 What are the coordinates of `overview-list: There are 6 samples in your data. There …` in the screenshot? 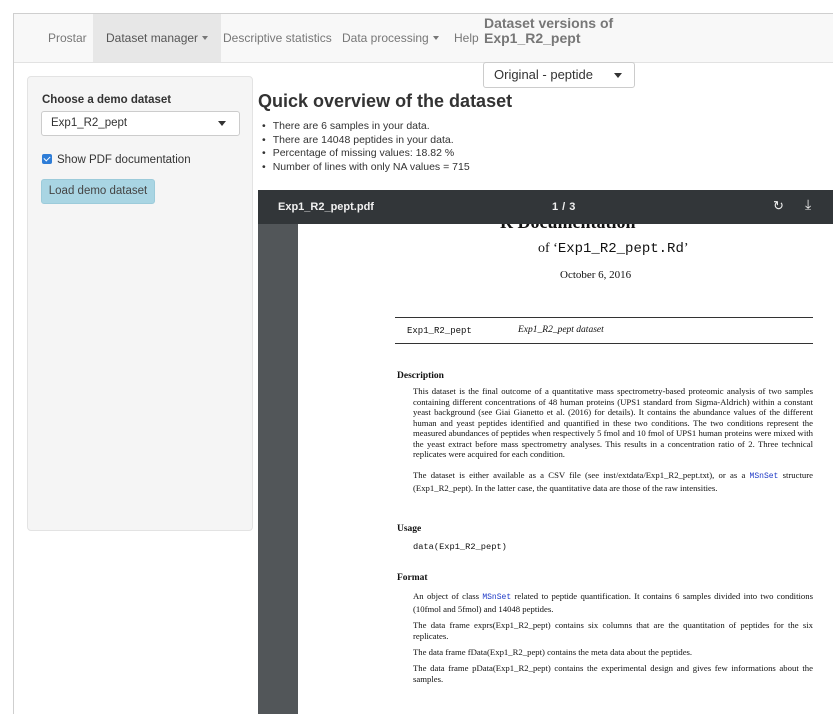 It's located at (366, 147).